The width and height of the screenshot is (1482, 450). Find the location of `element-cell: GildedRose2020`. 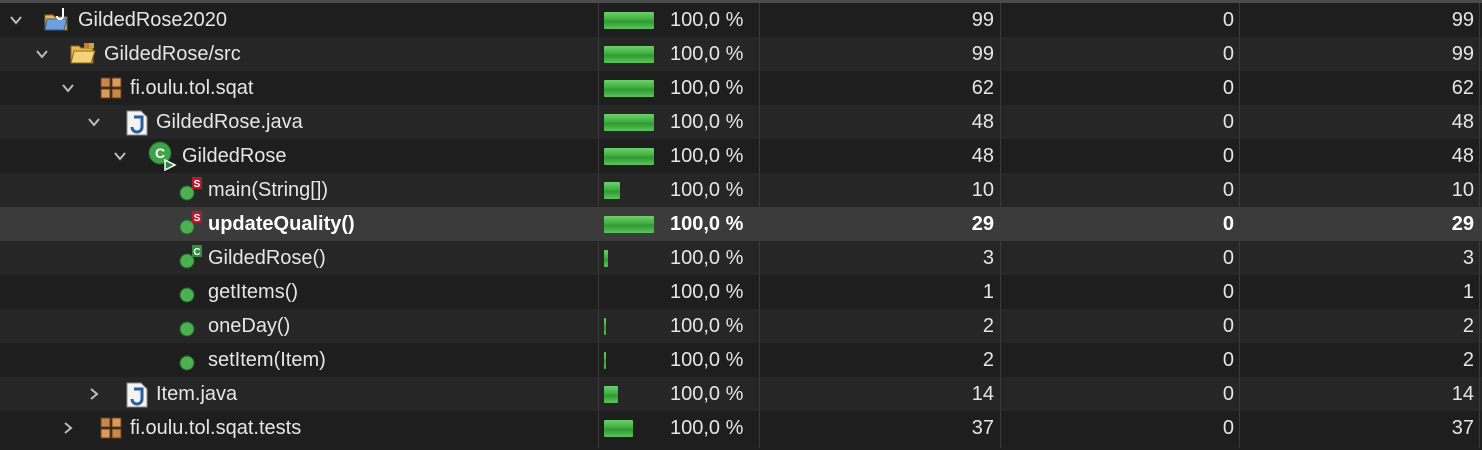

element-cell: GildedRose2020 is located at coordinates (299, 20).